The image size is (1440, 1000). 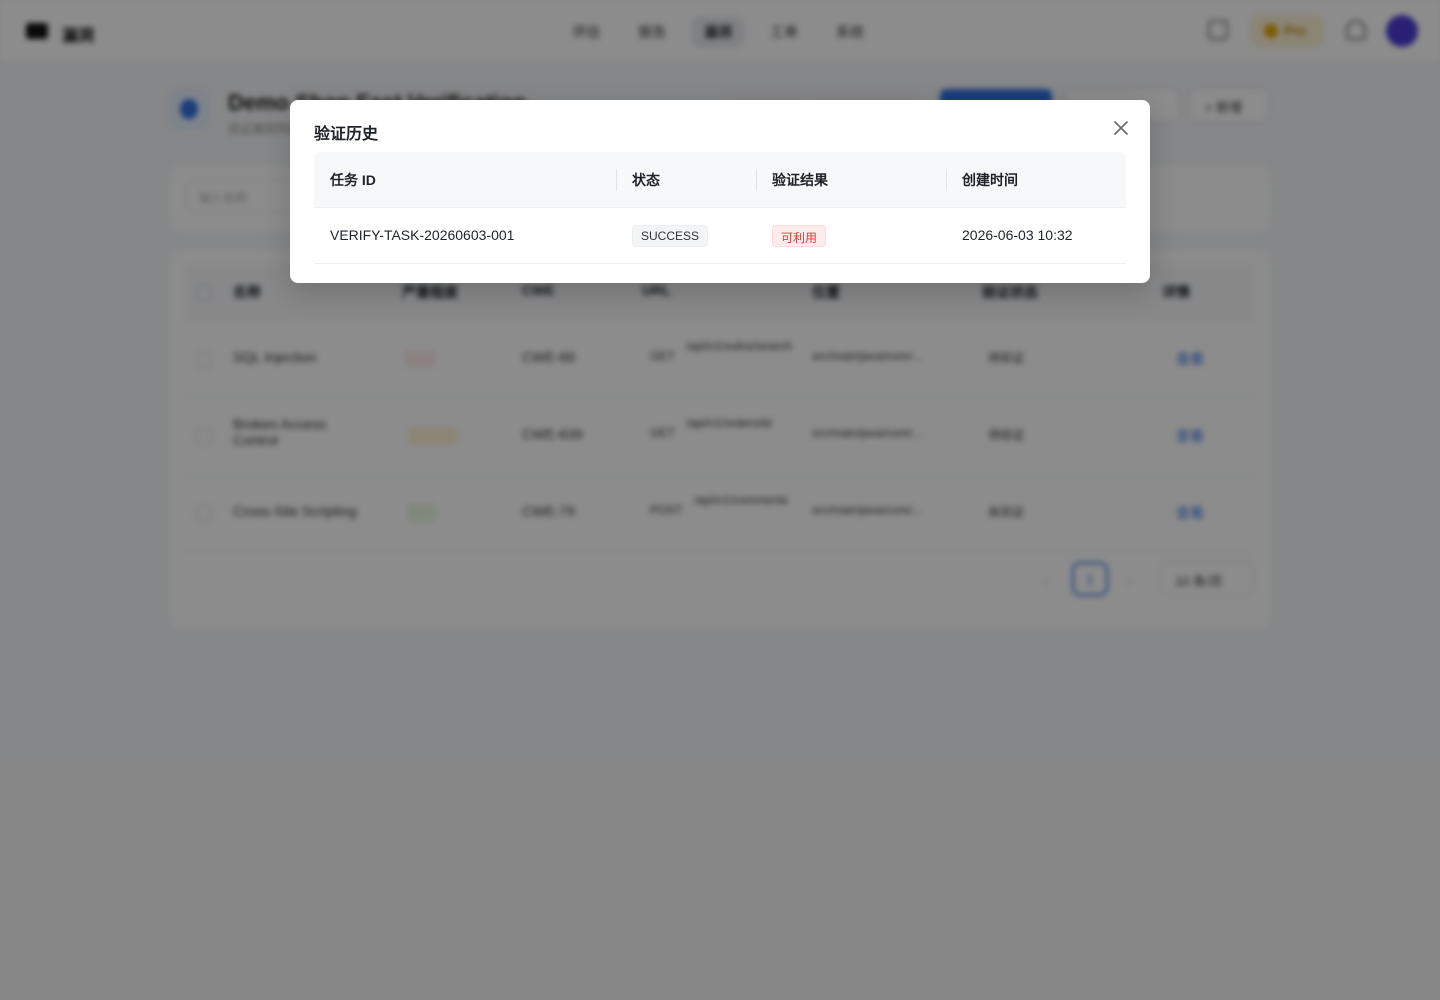 What do you see at coordinates (990, 180) in the screenshot?
I see `column-header-created-time: 创建时间` at bounding box center [990, 180].